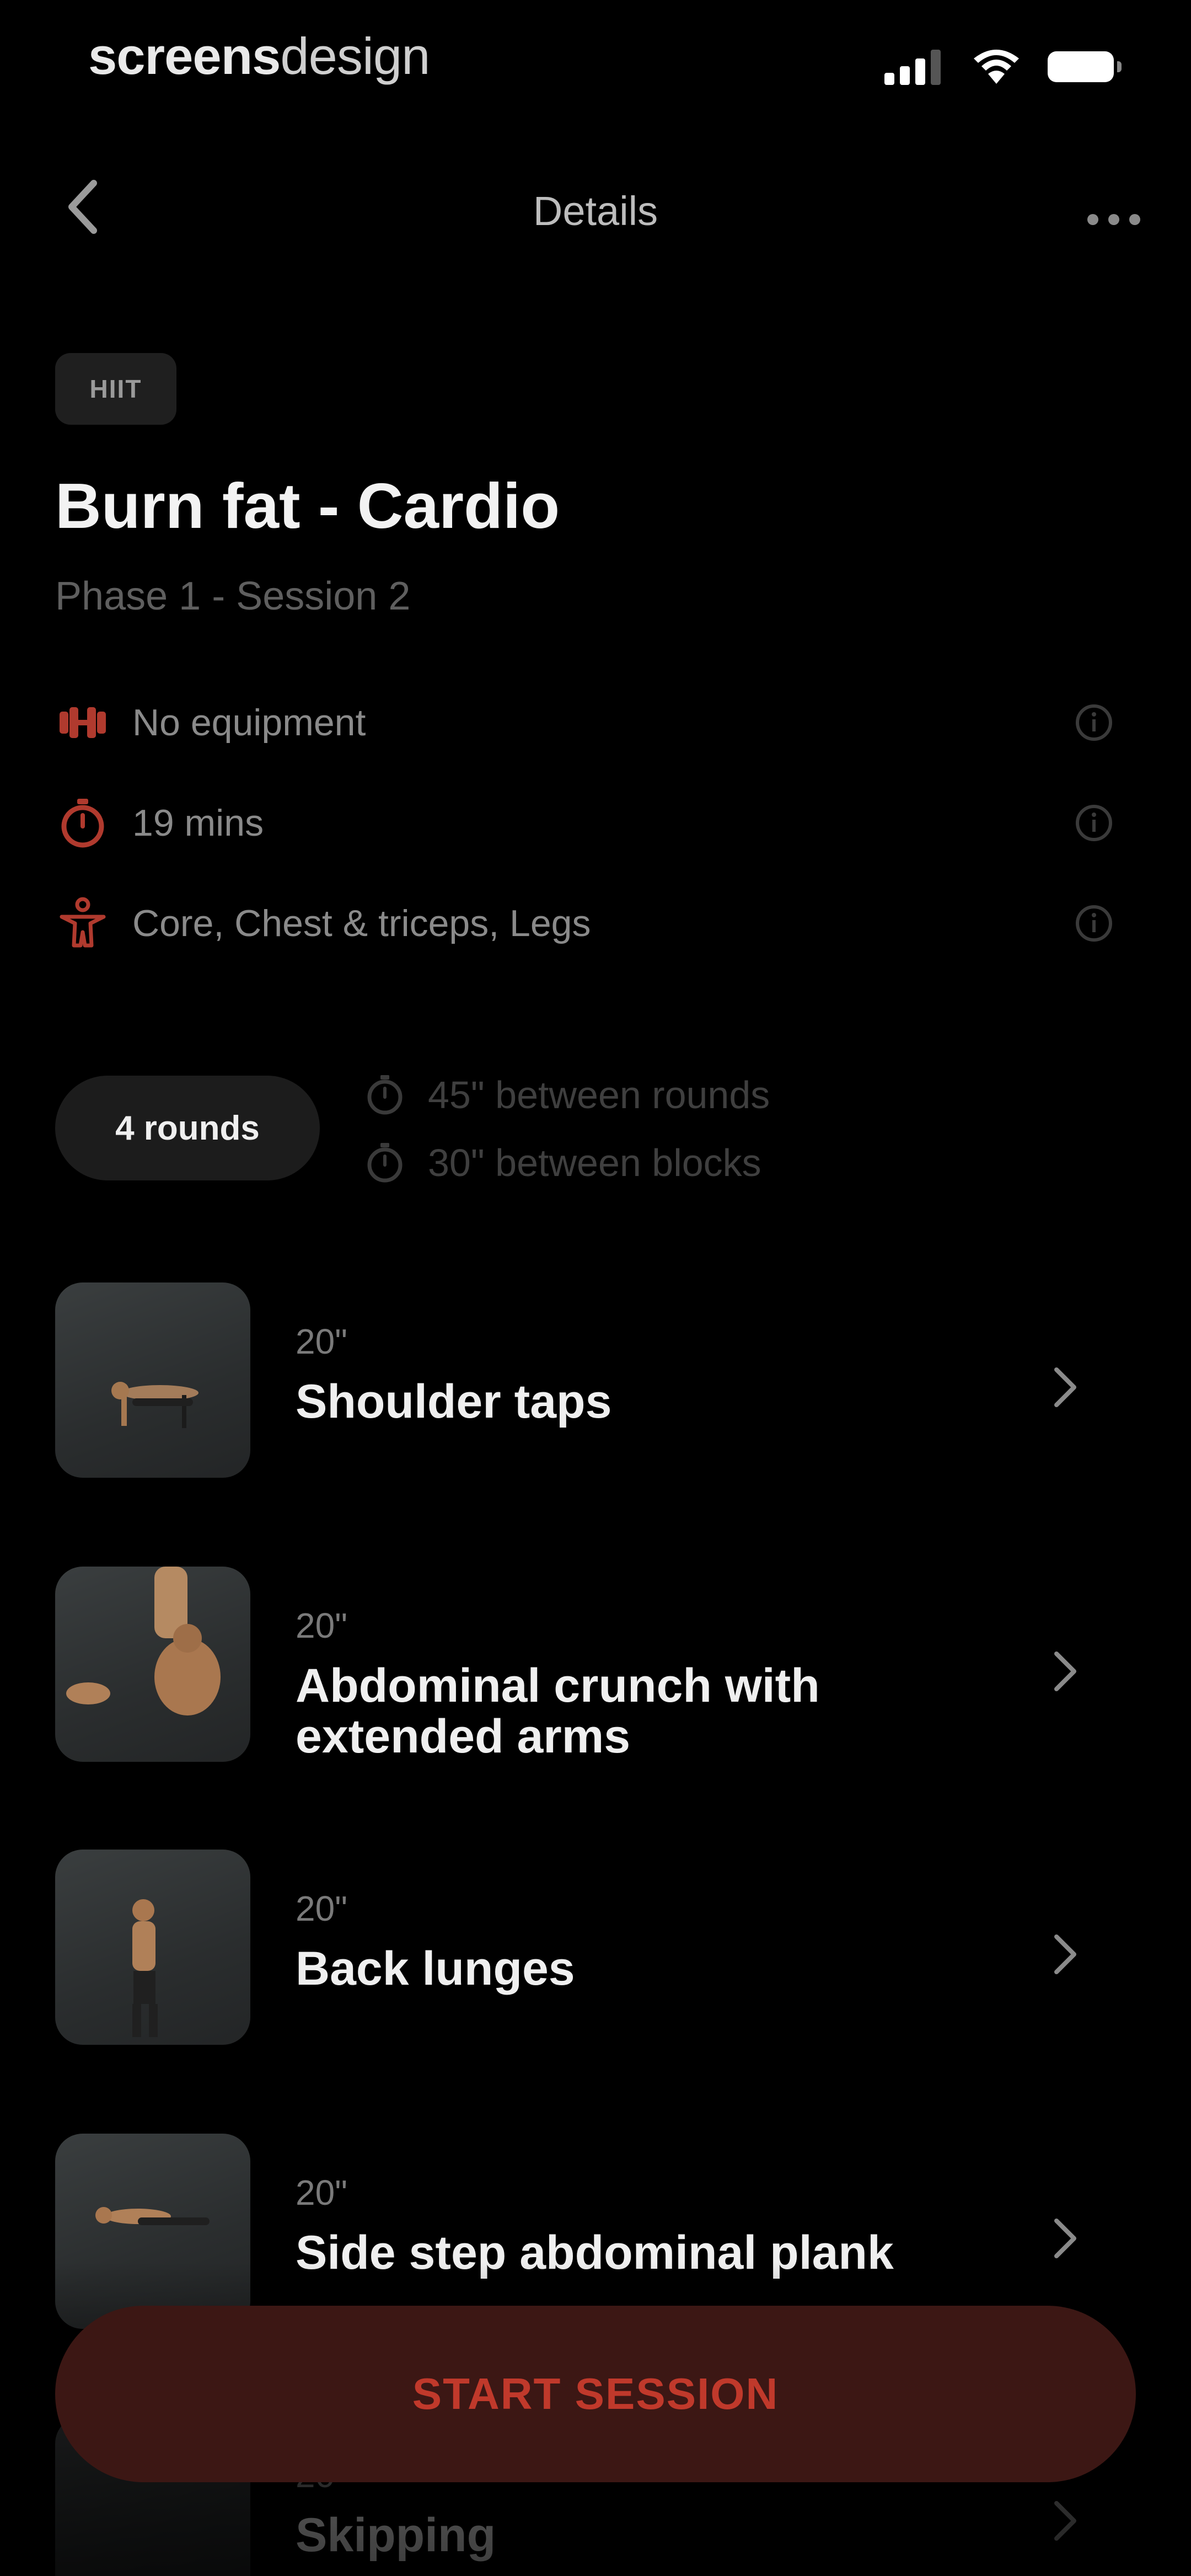  Describe the element at coordinates (912, 67) in the screenshot. I see `signal-icon` at that location.